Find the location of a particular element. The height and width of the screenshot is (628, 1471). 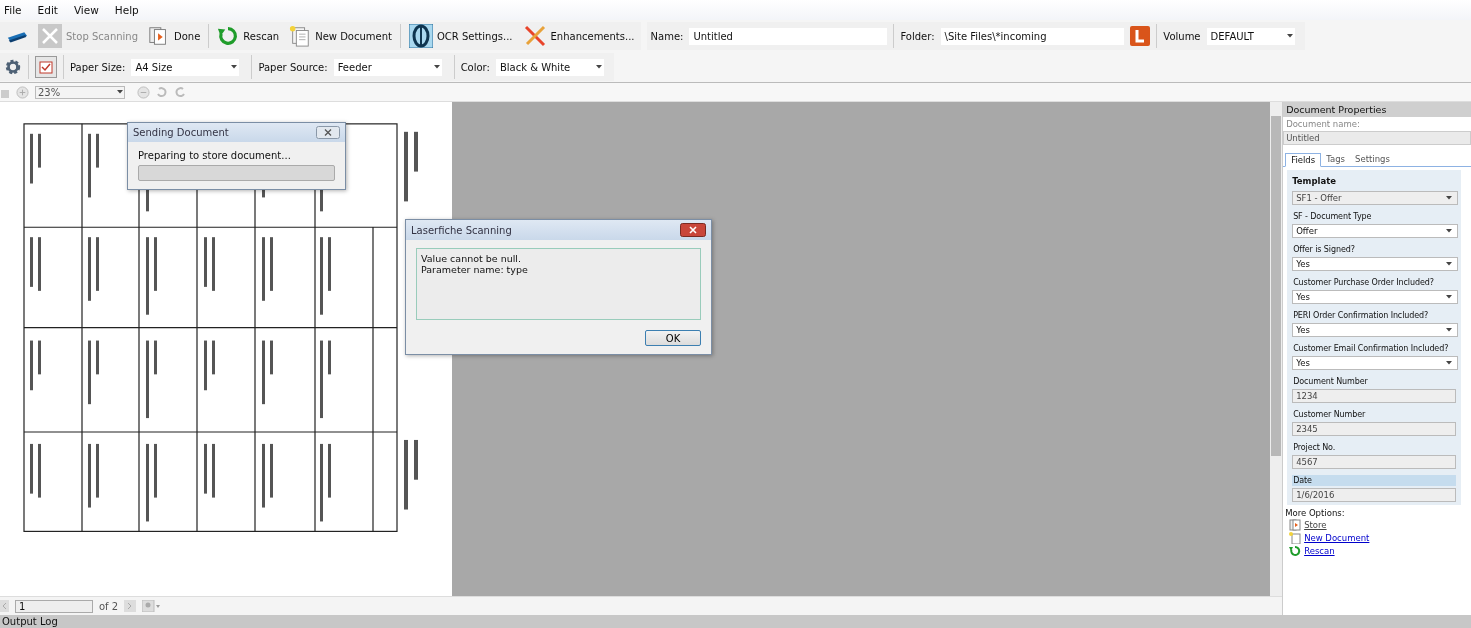

field-label: Volume is located at coordinates (1182, 36).